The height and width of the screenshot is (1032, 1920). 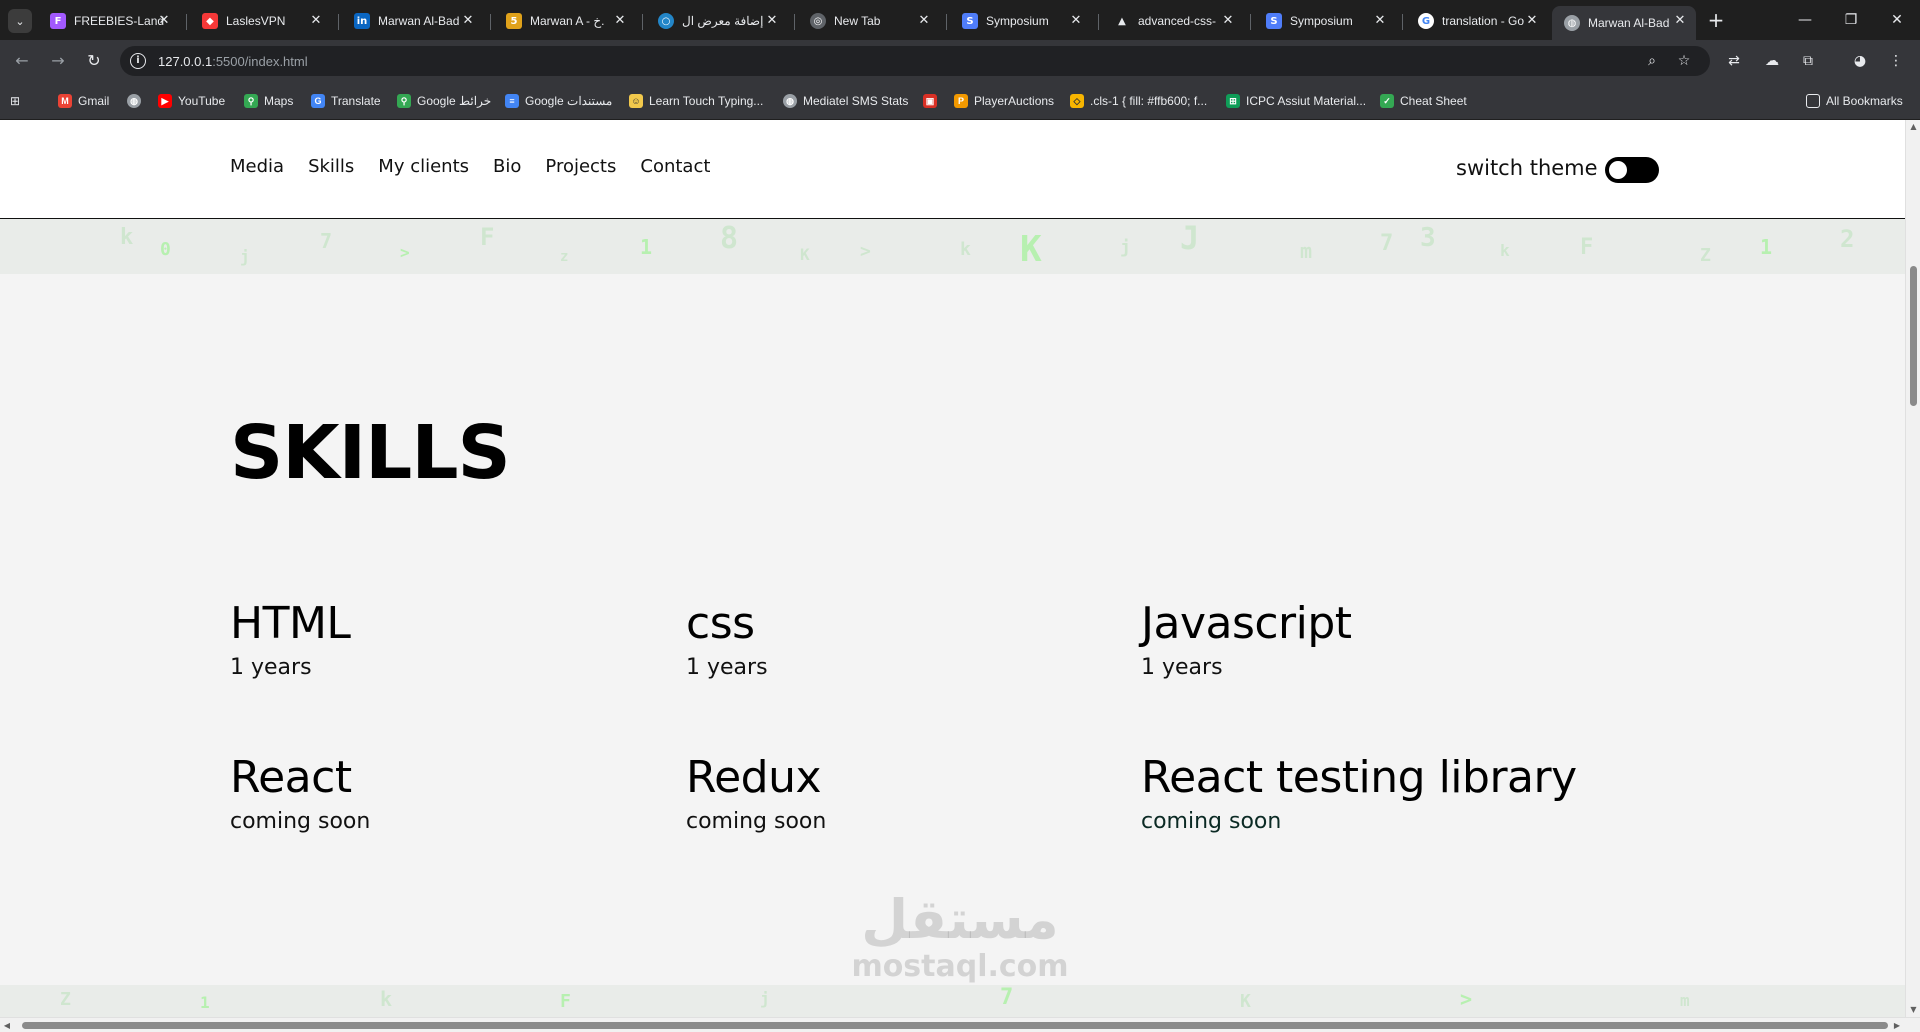 What do you see at coordinates (514, 21) in the screenshot?
I see `khamsat-icon: 5` at bounding box center [514, 21].